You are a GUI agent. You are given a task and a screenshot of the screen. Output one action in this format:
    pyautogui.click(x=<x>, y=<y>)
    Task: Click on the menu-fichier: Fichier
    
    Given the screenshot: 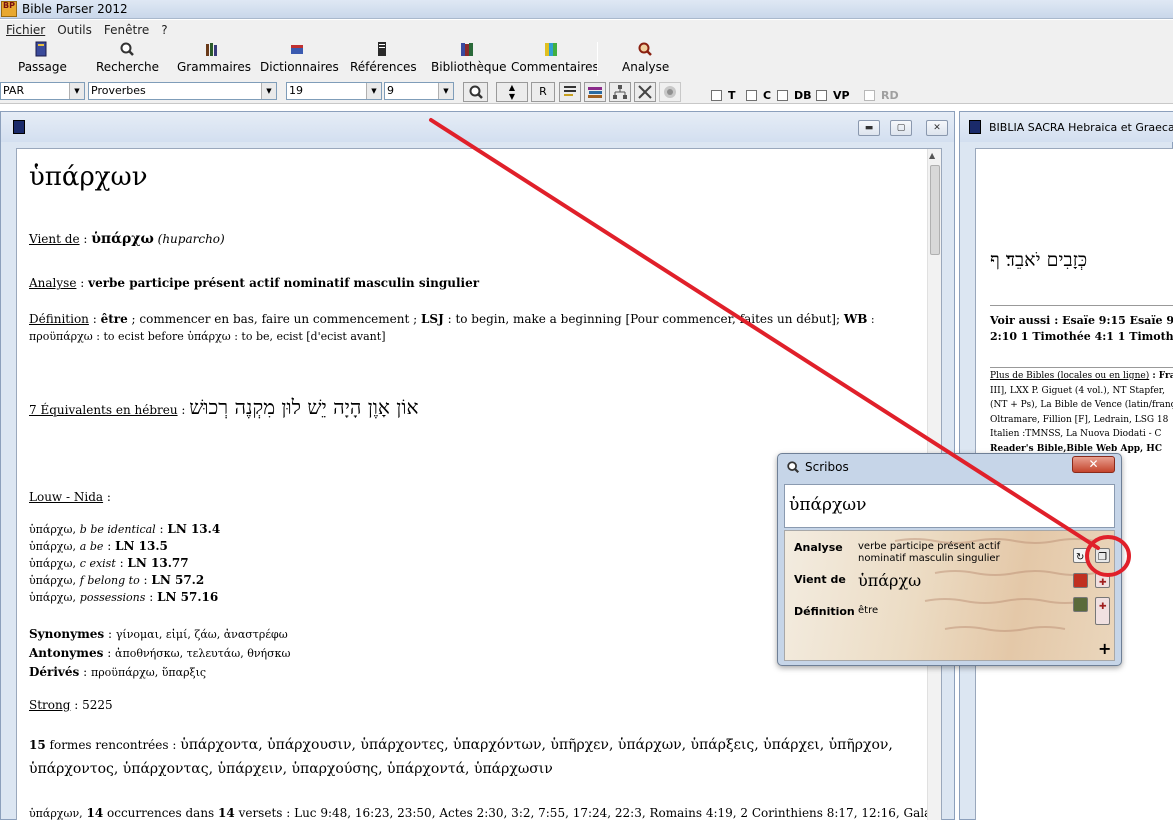 What is the action you would take?
    pyautogui.click(x=25, y=30)
    